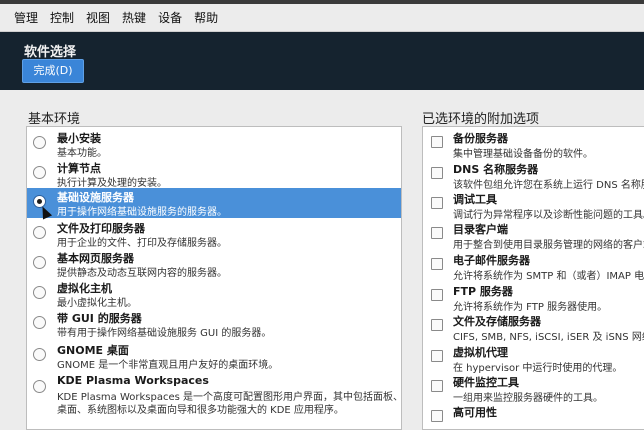  I want to click on env-item-basic-web-server: 基本网页服务器 提供静态及动态互联网内容的服务器。, so click(214, 264).